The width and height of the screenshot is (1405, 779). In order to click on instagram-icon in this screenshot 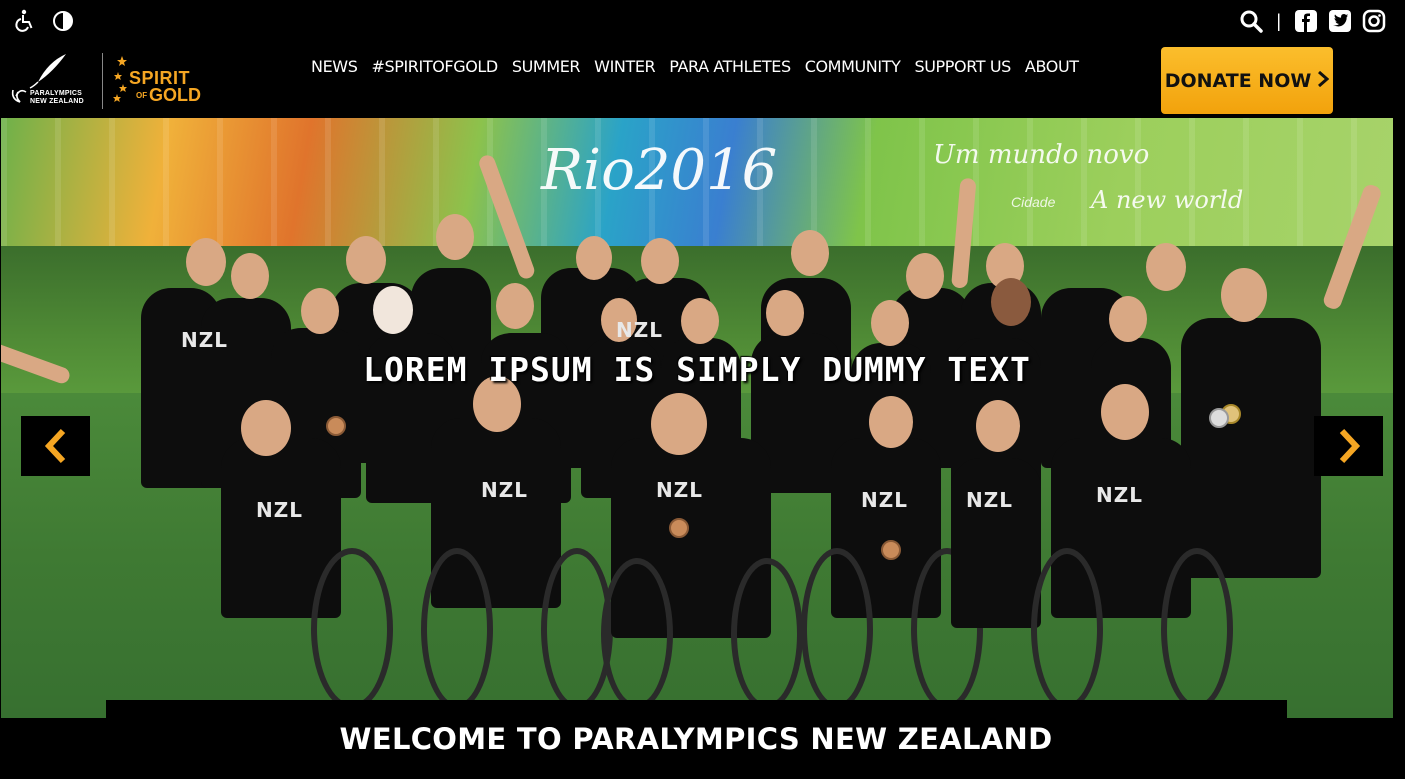, I will do `click(1374, 21)`.